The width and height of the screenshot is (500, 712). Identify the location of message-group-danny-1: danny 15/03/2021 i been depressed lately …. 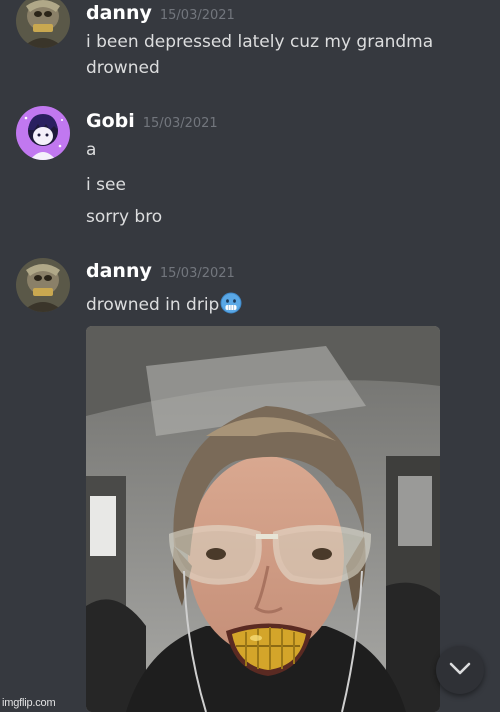
(250, 45).